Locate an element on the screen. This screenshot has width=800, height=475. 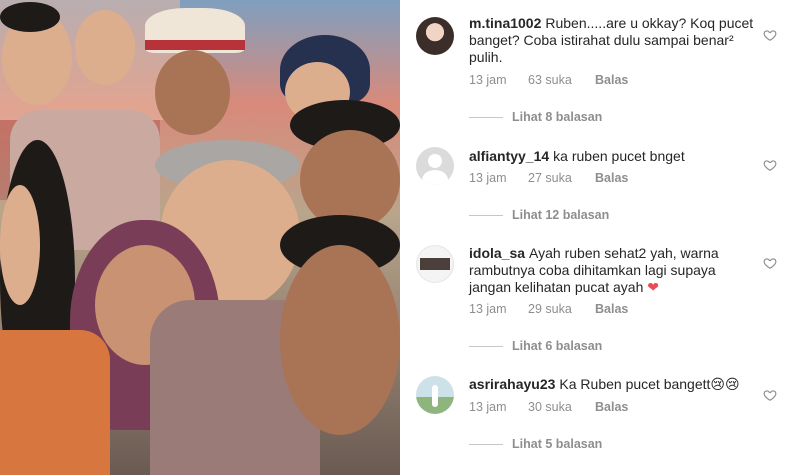
avatar-image-strip is located at coordinates (435, 264).